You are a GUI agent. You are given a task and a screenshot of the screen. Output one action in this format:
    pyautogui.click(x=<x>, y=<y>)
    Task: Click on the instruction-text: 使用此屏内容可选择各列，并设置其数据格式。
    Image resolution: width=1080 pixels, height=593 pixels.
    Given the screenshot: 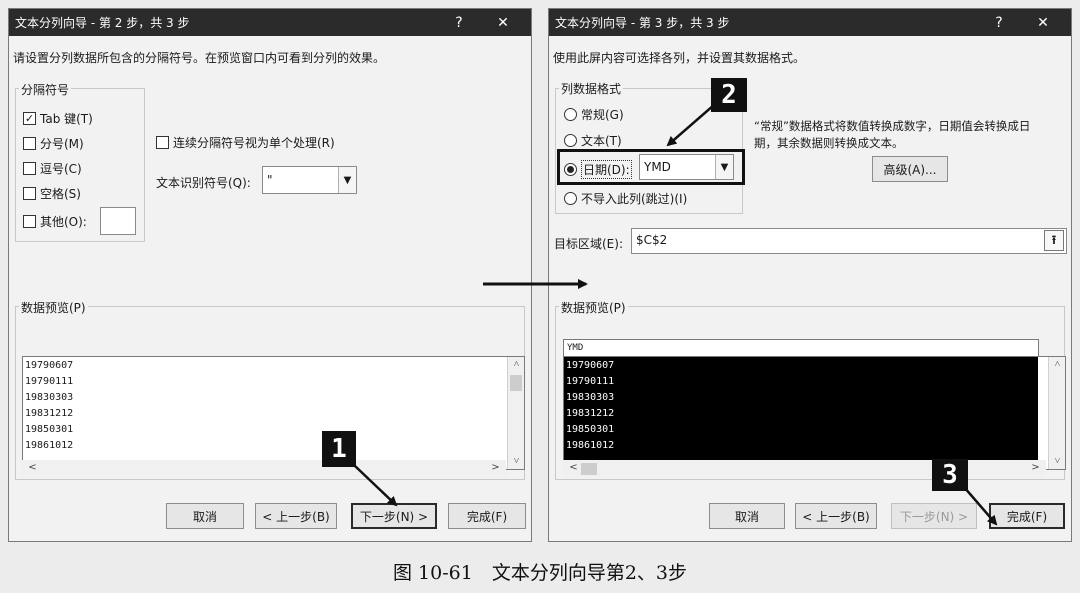 What is the action you would take?
    pyautogui.click(x=679, y=58)
    